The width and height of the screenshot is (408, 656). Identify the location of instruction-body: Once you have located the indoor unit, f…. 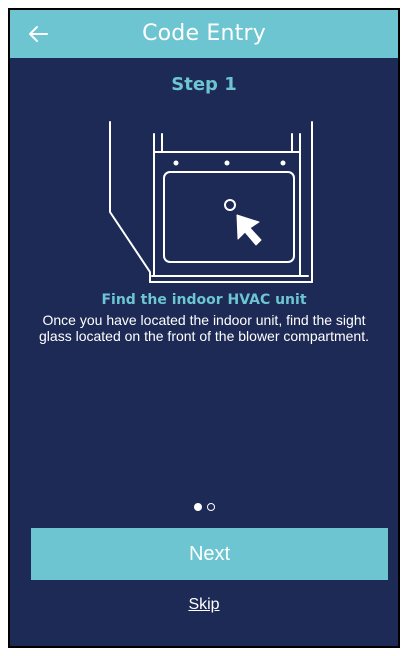
(204, 328).